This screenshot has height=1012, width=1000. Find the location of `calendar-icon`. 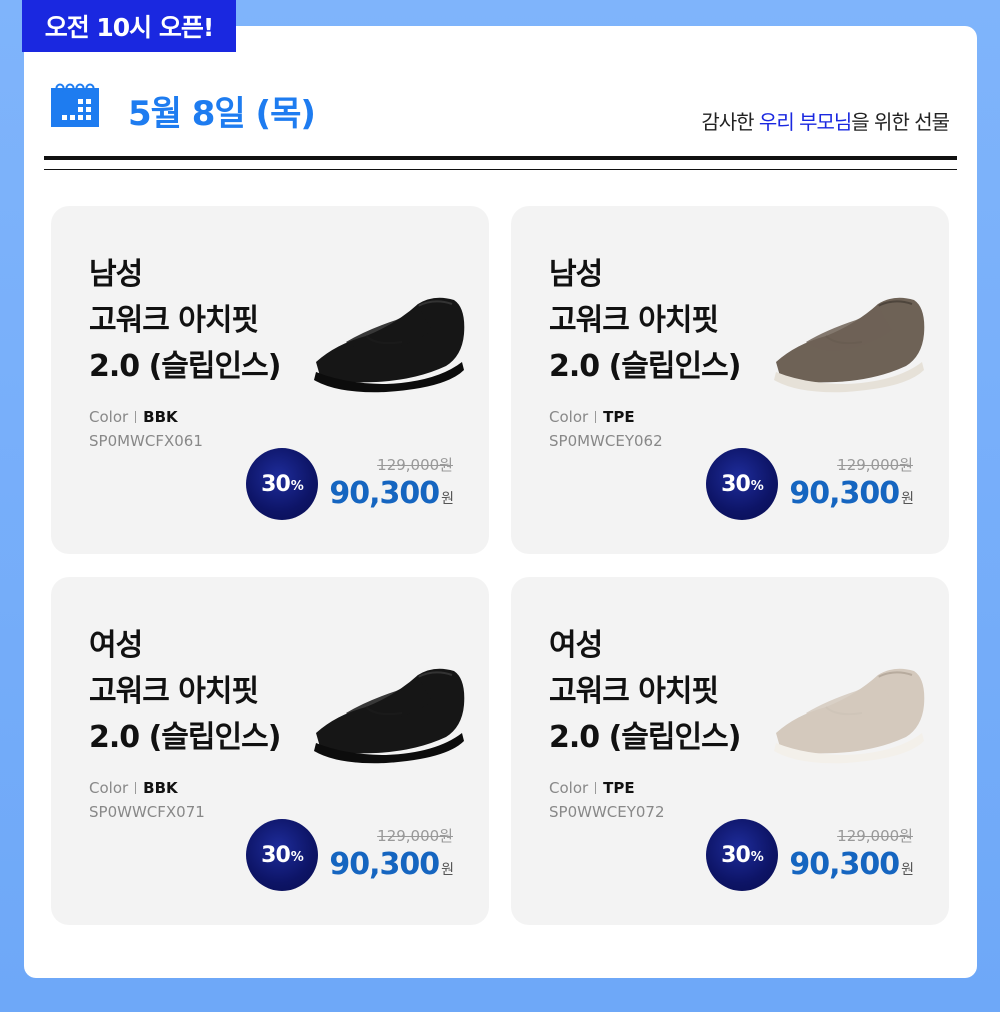

calendar-icon is located at coordinates (75, 105).